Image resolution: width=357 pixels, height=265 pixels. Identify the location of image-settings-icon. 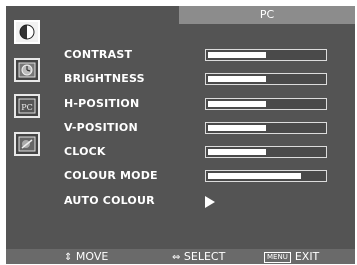
(27, 144).